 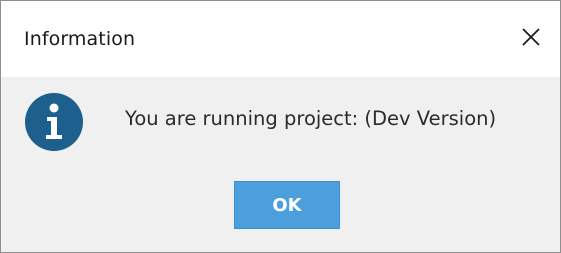 I want to click on info-icon, so click(x=54, y=122).